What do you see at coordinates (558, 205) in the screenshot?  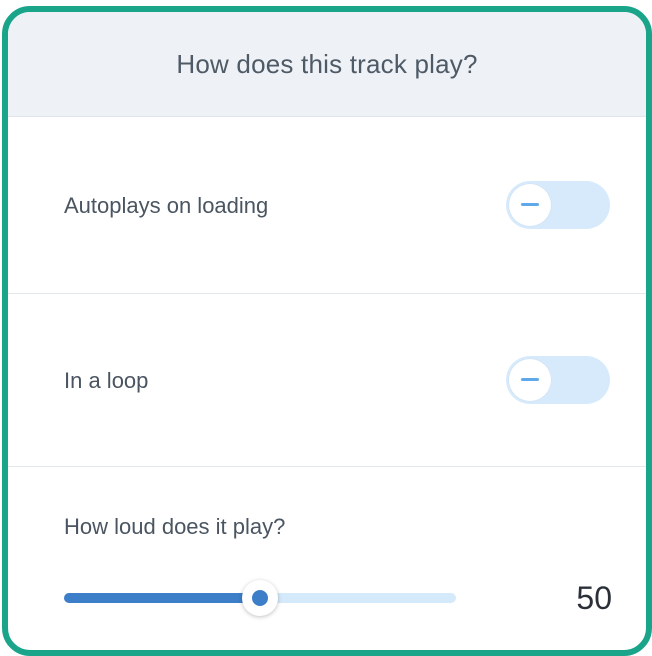 I see `autoplay-toggle` at bounding box center [558, 205].